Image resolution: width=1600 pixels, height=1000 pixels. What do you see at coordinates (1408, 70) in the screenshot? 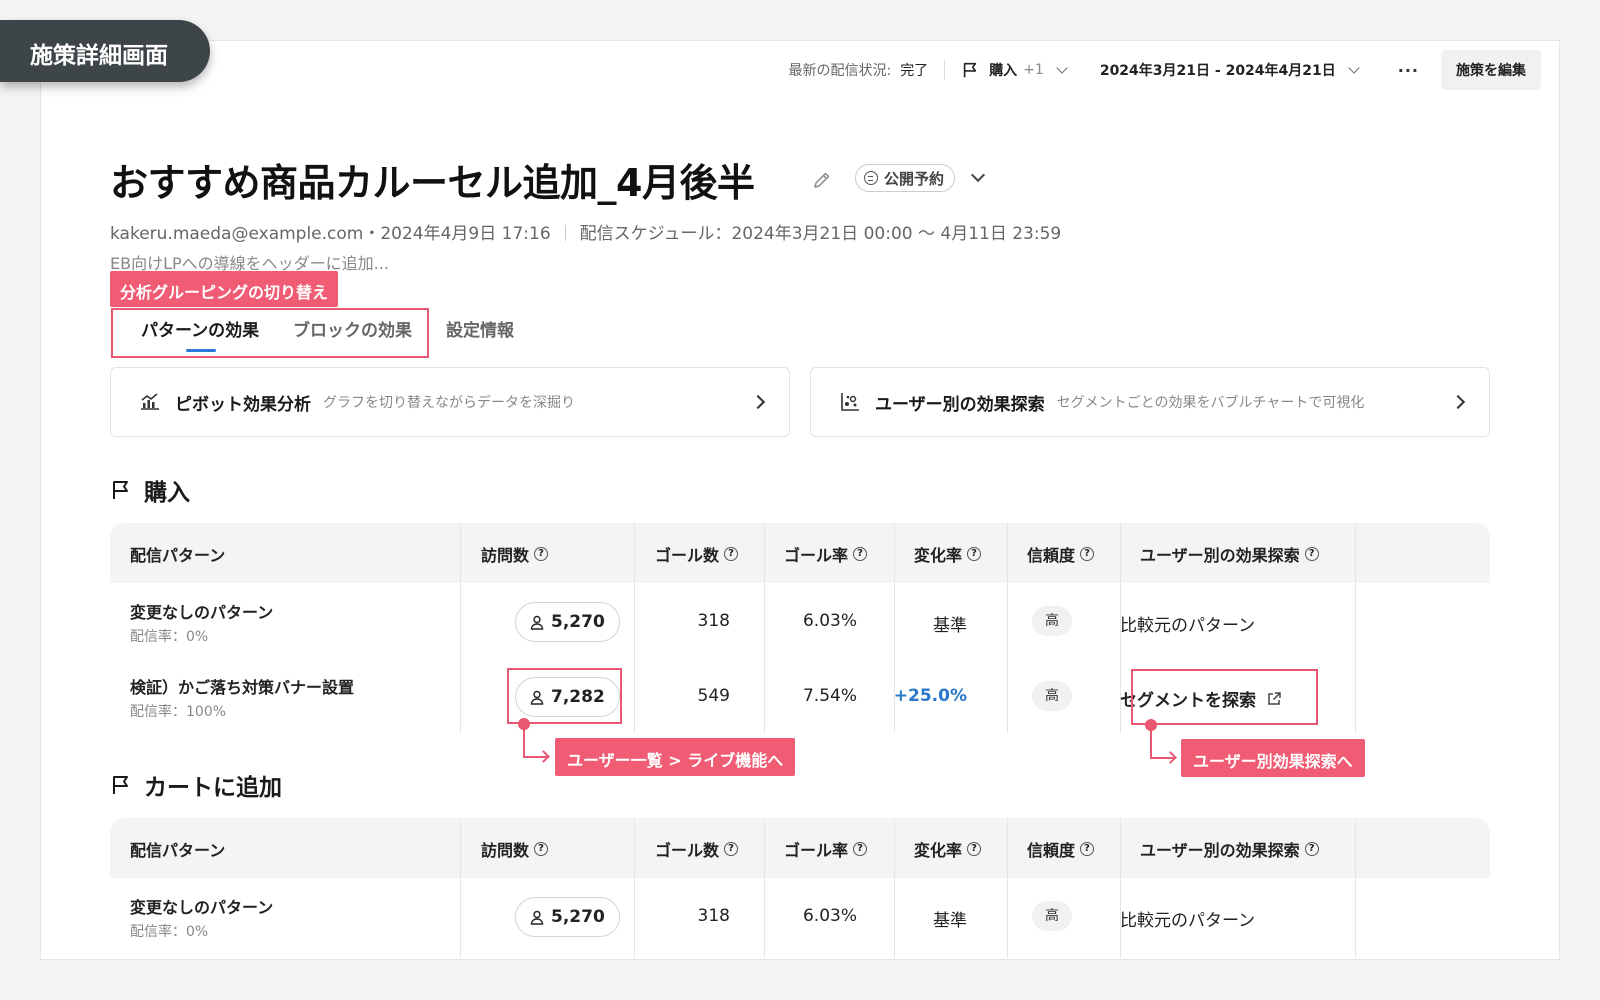
I see `more-options-icon: ···` at bounding box center [1408, 70].